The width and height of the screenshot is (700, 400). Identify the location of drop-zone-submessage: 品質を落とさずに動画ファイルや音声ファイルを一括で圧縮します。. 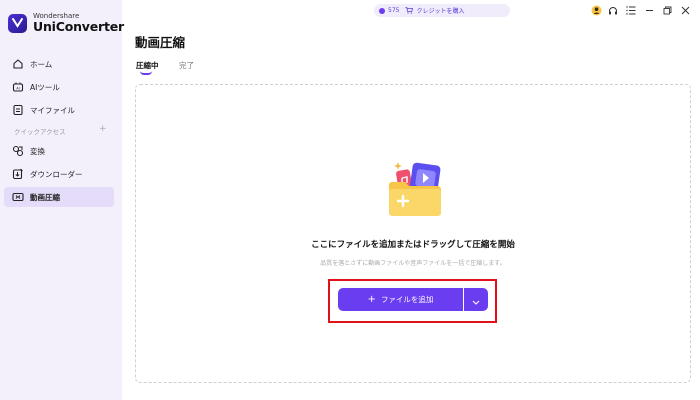
(413, 263).